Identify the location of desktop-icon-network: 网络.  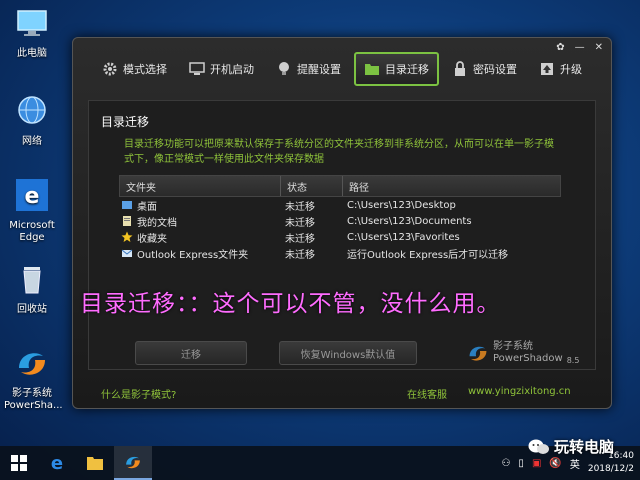
(32, 121).